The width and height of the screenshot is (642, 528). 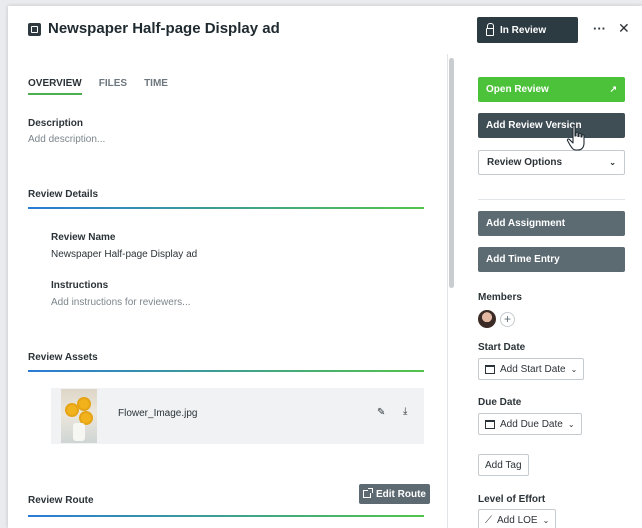 What do you see at coordinates (405, 411) in the screenshot?
I see `download-icon: ⤓` at bounding box center [405, 411].